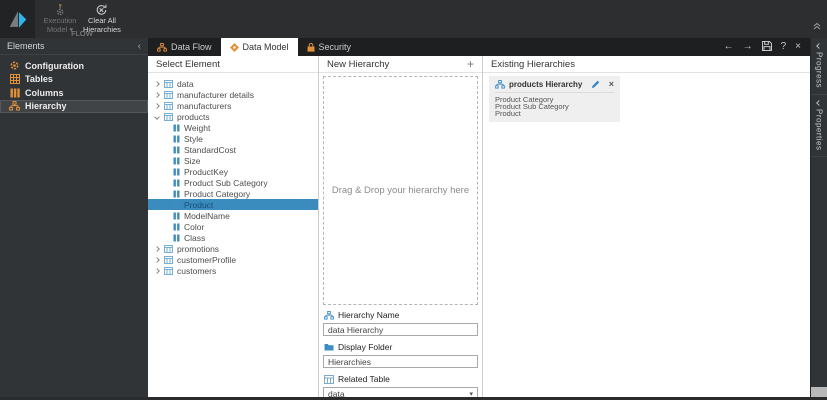 This screenshot has width=827, height=400. What do you see at coordinates (400, 361) in the screenshot?
I see `display-folder-input` at bounding box center [400, 361].